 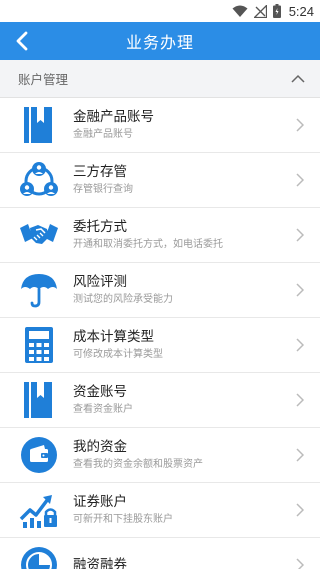 What do you see at coordinates (160, 180) in the screenshot?
I see `list-item-third-party-depository: 三方存管 存管银行查询` at bounding box center [160, 180].